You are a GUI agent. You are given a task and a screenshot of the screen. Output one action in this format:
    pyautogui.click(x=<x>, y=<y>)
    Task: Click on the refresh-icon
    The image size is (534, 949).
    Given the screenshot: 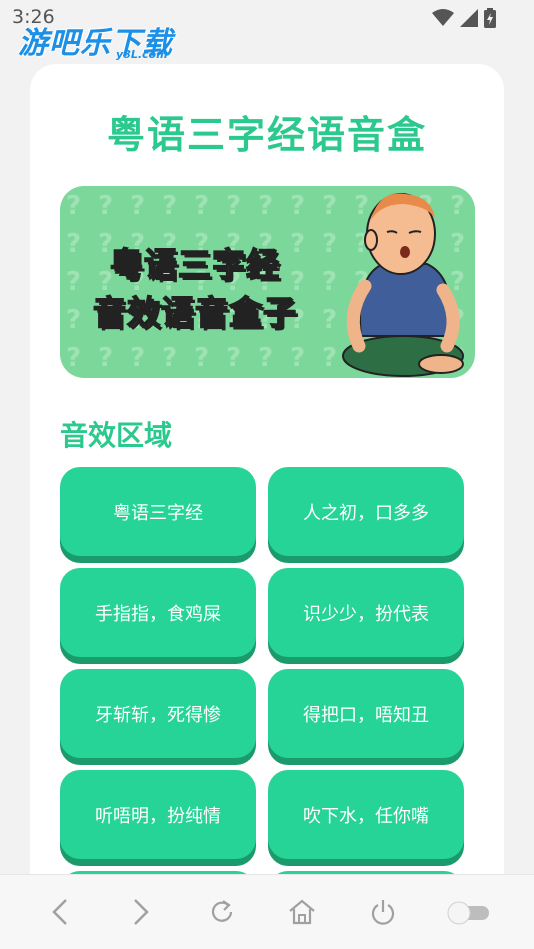 What is the action you would take?
    pyautogui.click(x=221, y=911)
    